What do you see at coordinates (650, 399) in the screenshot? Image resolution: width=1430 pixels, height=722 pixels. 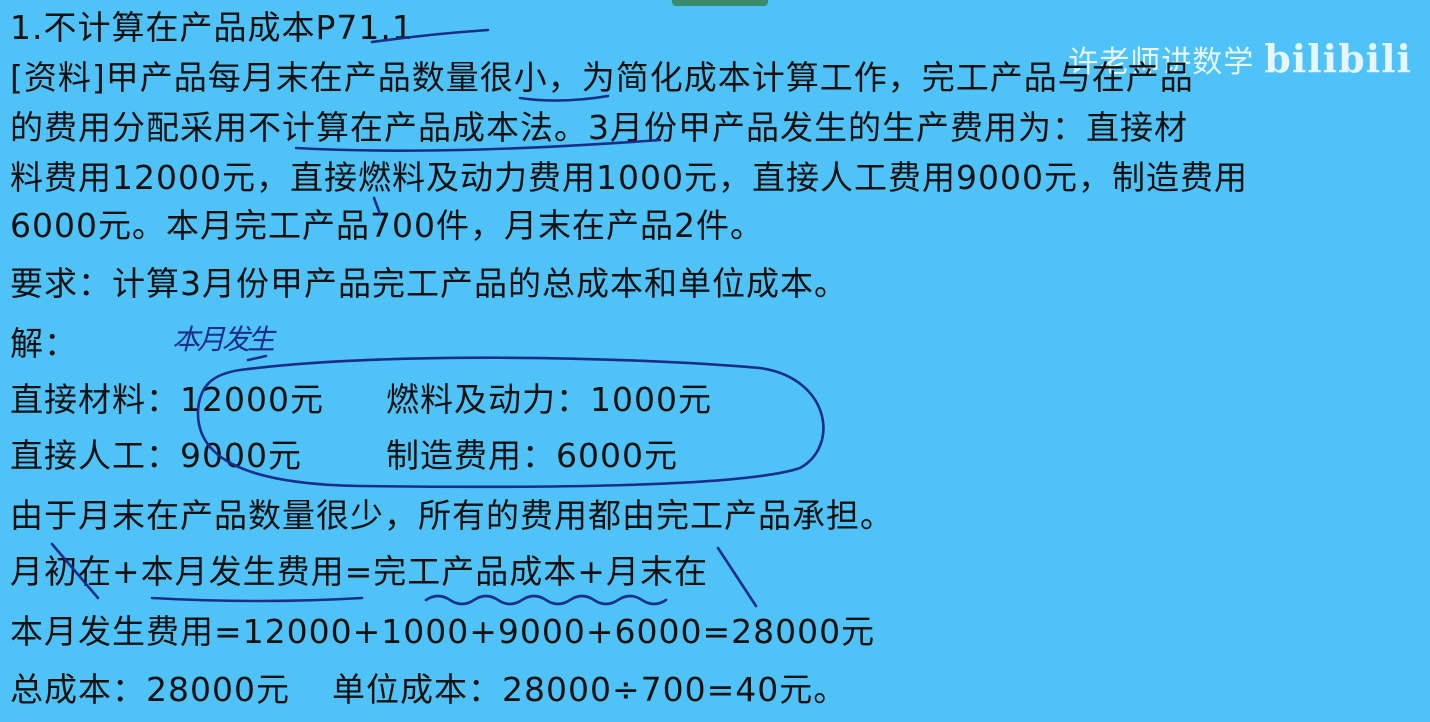 I see `fuel-power-value: 1000元` at bounding box center [650, 399].